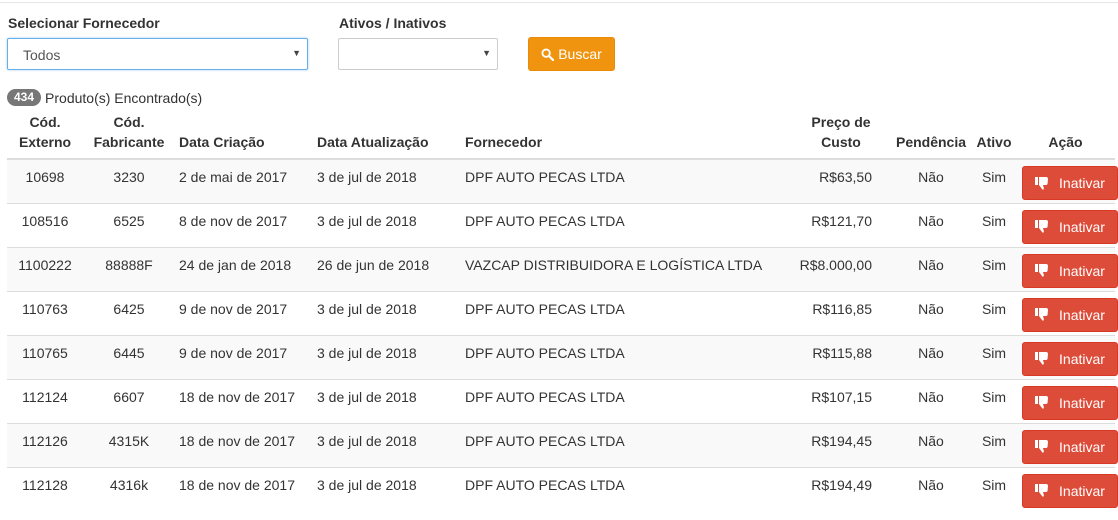  I want to click on cell-cod-fabricante: 4316k, so click(129, 488).